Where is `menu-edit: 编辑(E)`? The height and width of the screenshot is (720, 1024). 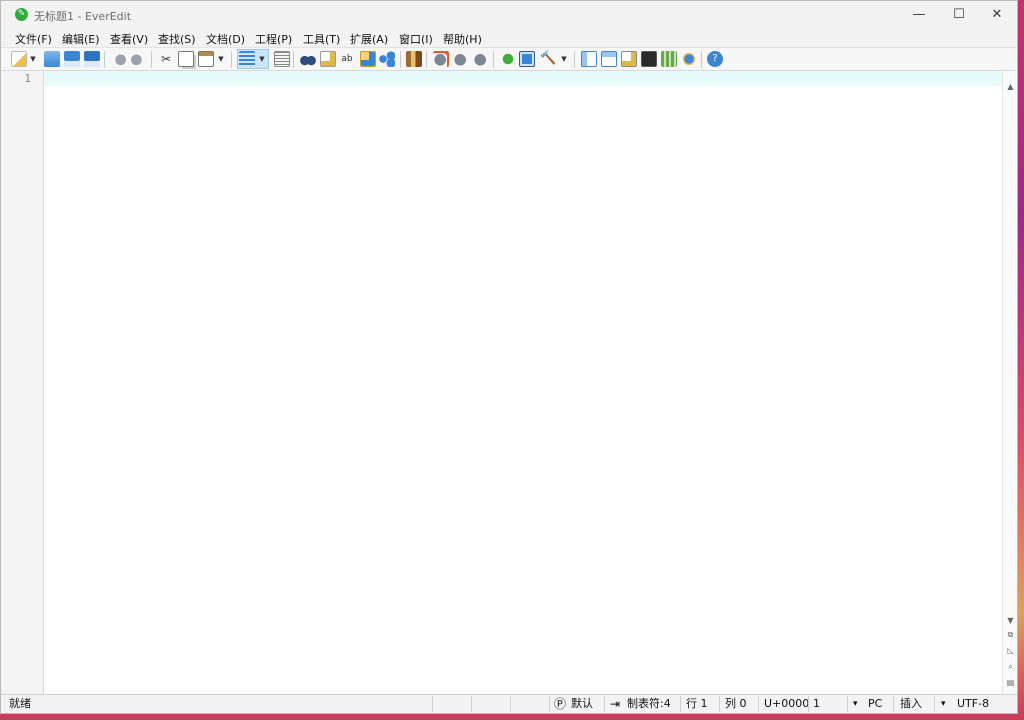
menu-edit: 编辑(E) is located at coordinates (81, 39).